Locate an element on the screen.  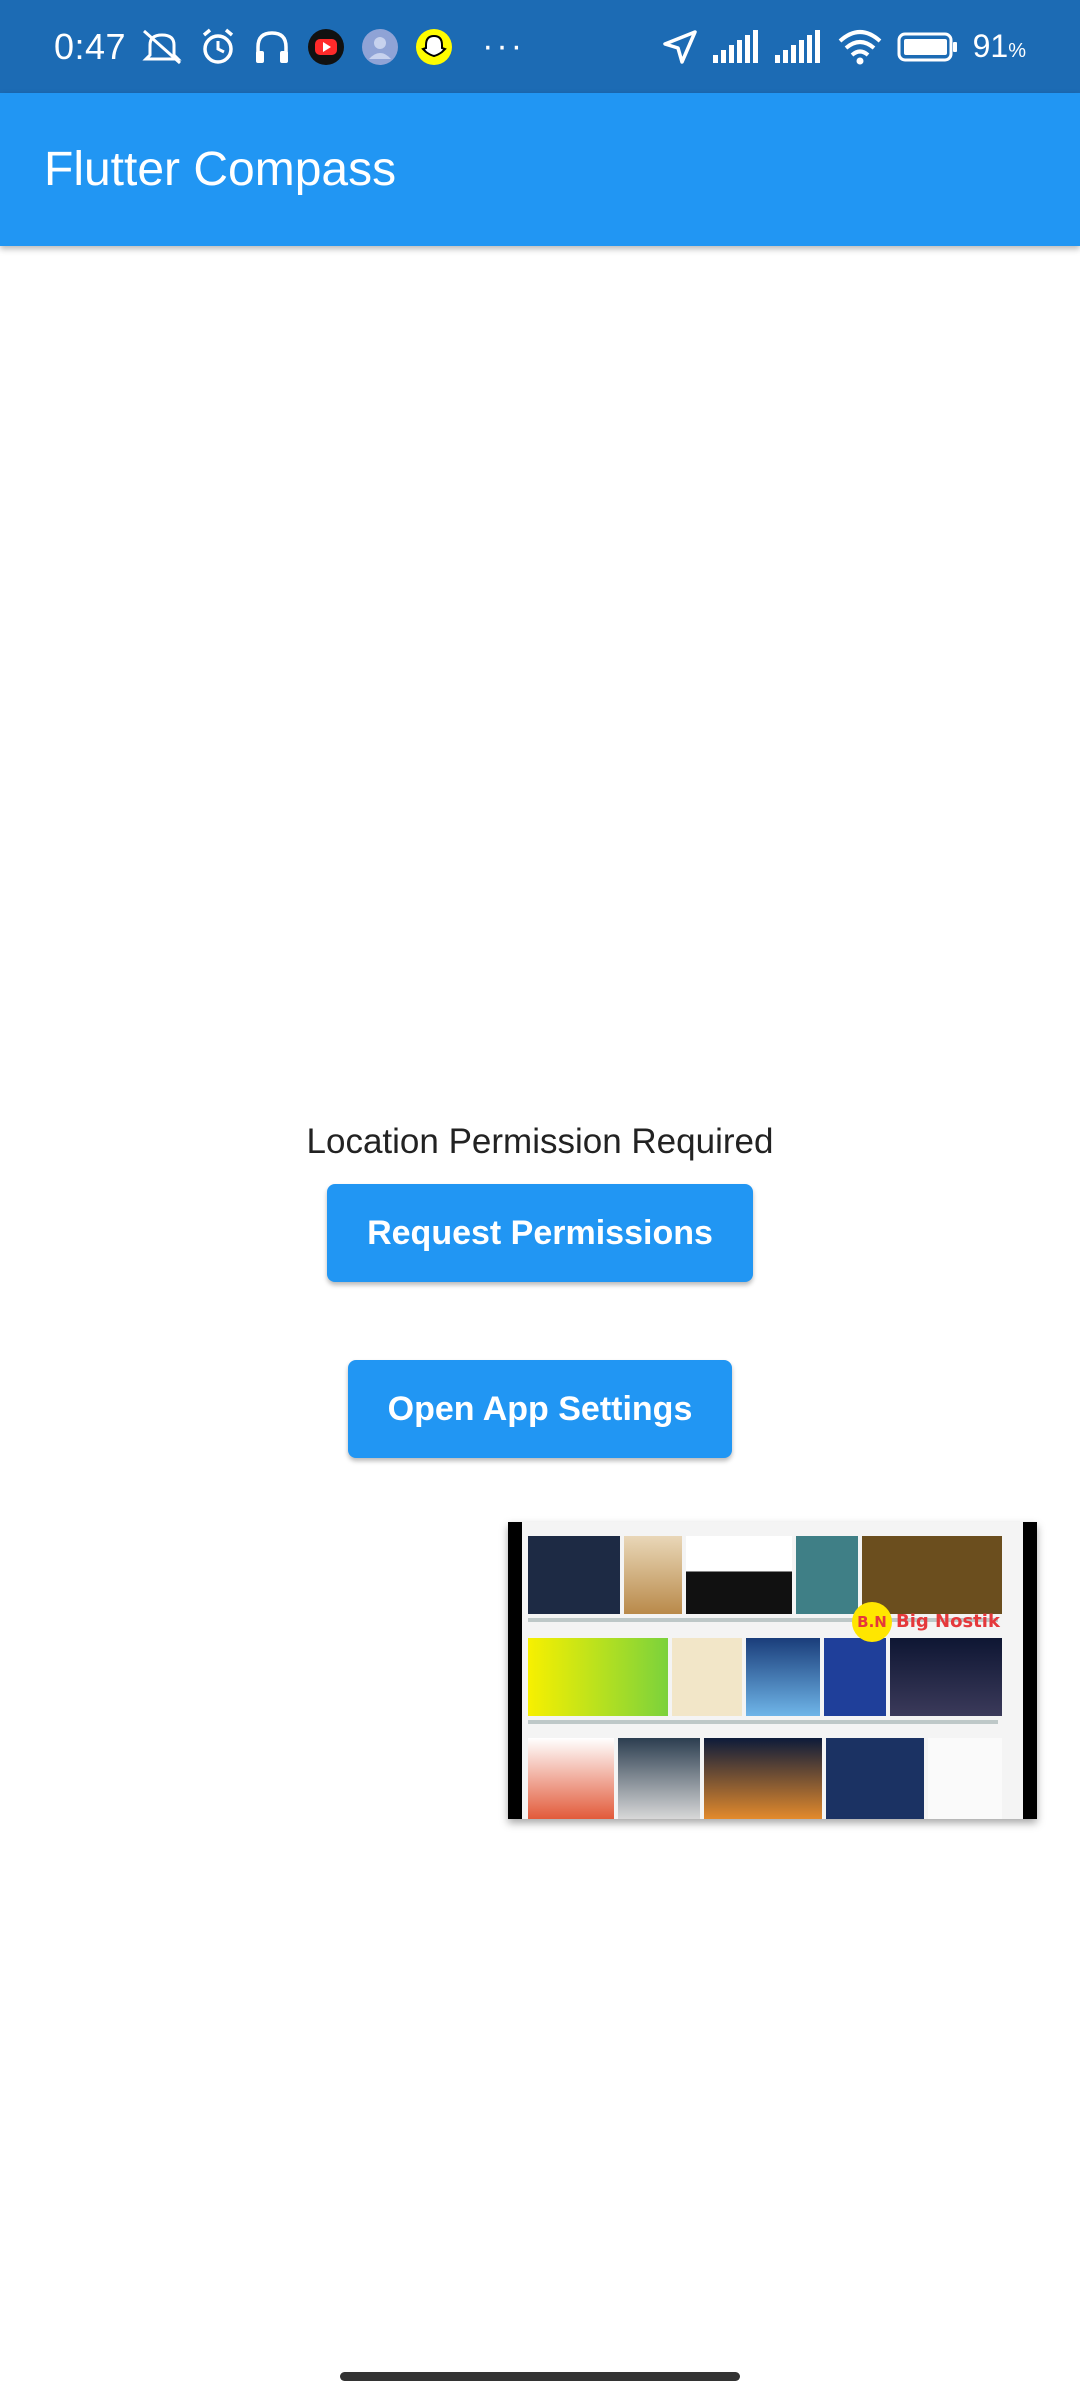
alarm-icon is located at coordinates (218, 46).